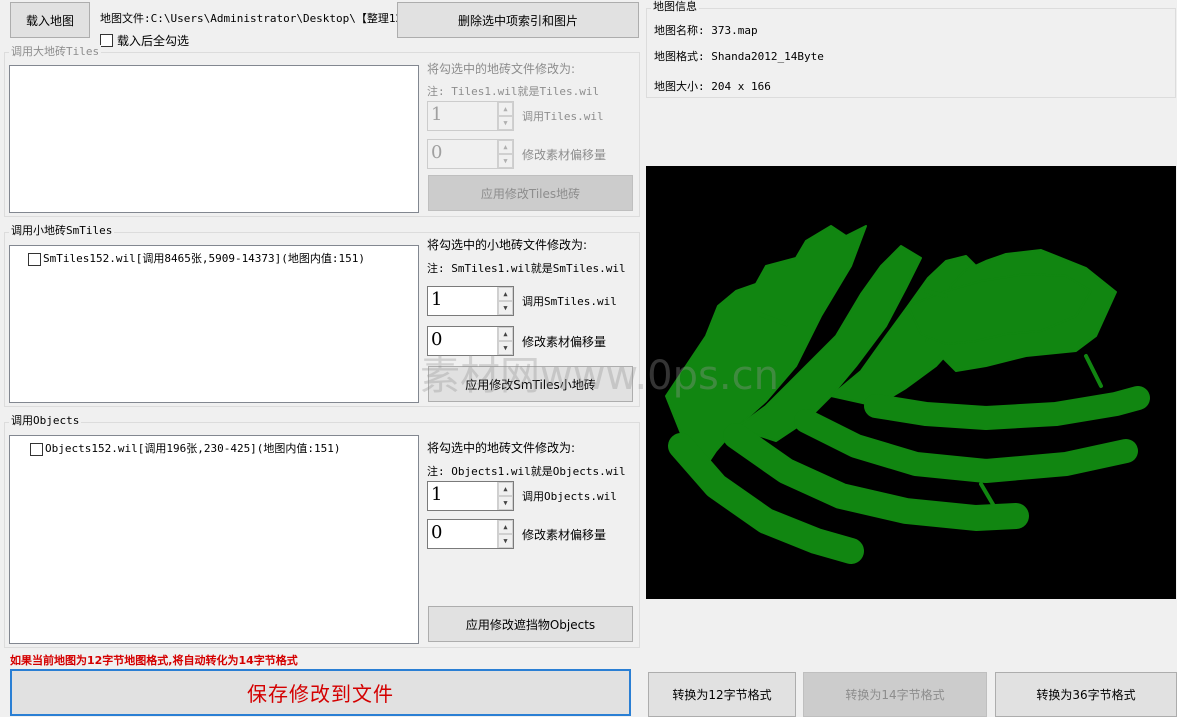 Image resolution: width=1177 pixels, height=717 pixels. What do you see at coordinates (722, 694) in the screenshot?
I see `convert-12byte-button: 转换为12字节格式` at bounding box center [722, 694].